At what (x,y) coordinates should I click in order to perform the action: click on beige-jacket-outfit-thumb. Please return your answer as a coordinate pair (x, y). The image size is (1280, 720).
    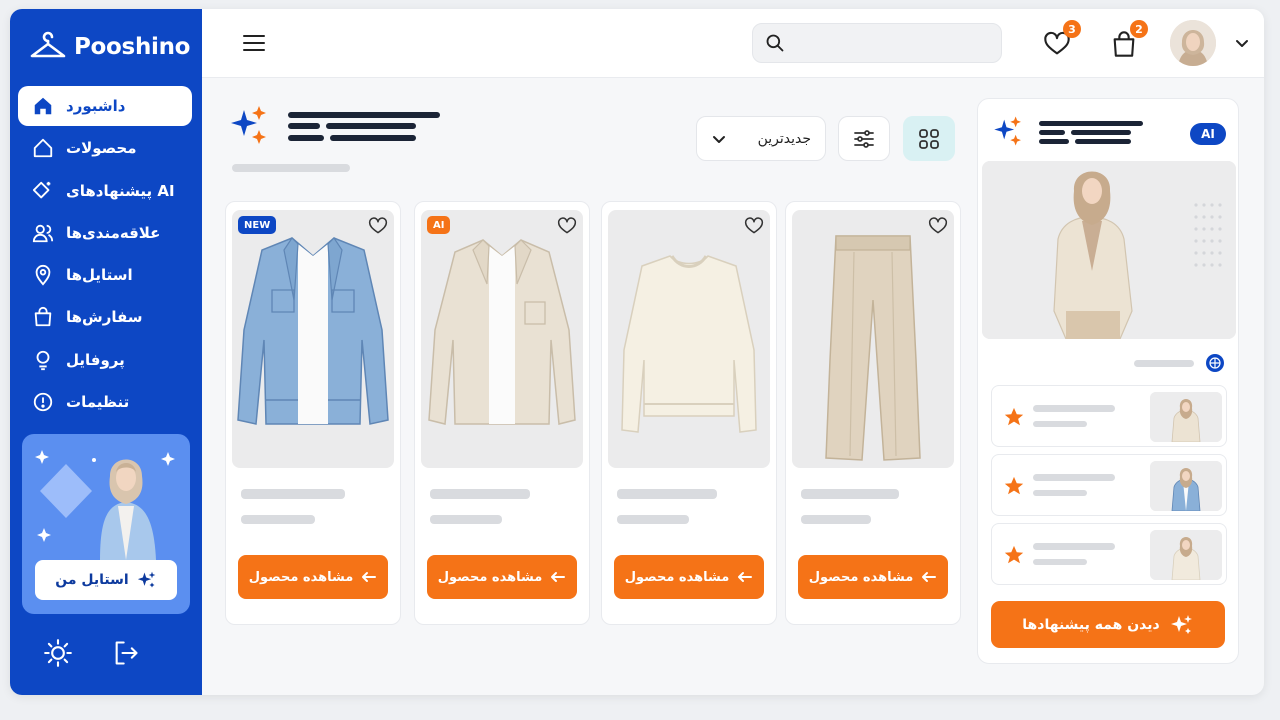
    Looking at the image, I should click on (1186, 417).